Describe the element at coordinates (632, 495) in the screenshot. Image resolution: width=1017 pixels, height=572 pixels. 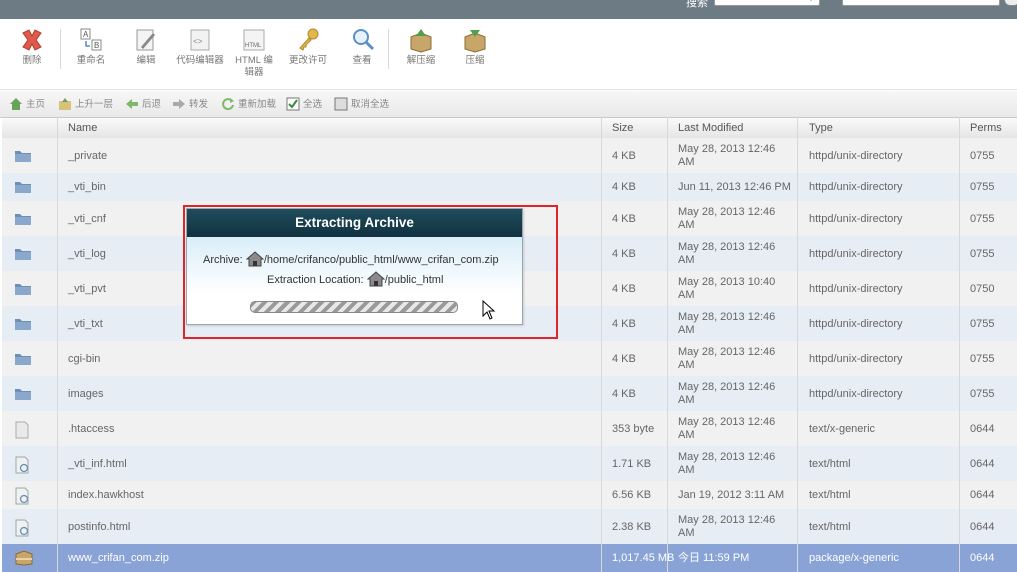
I see `file-size: 6.56 KB` at that location.